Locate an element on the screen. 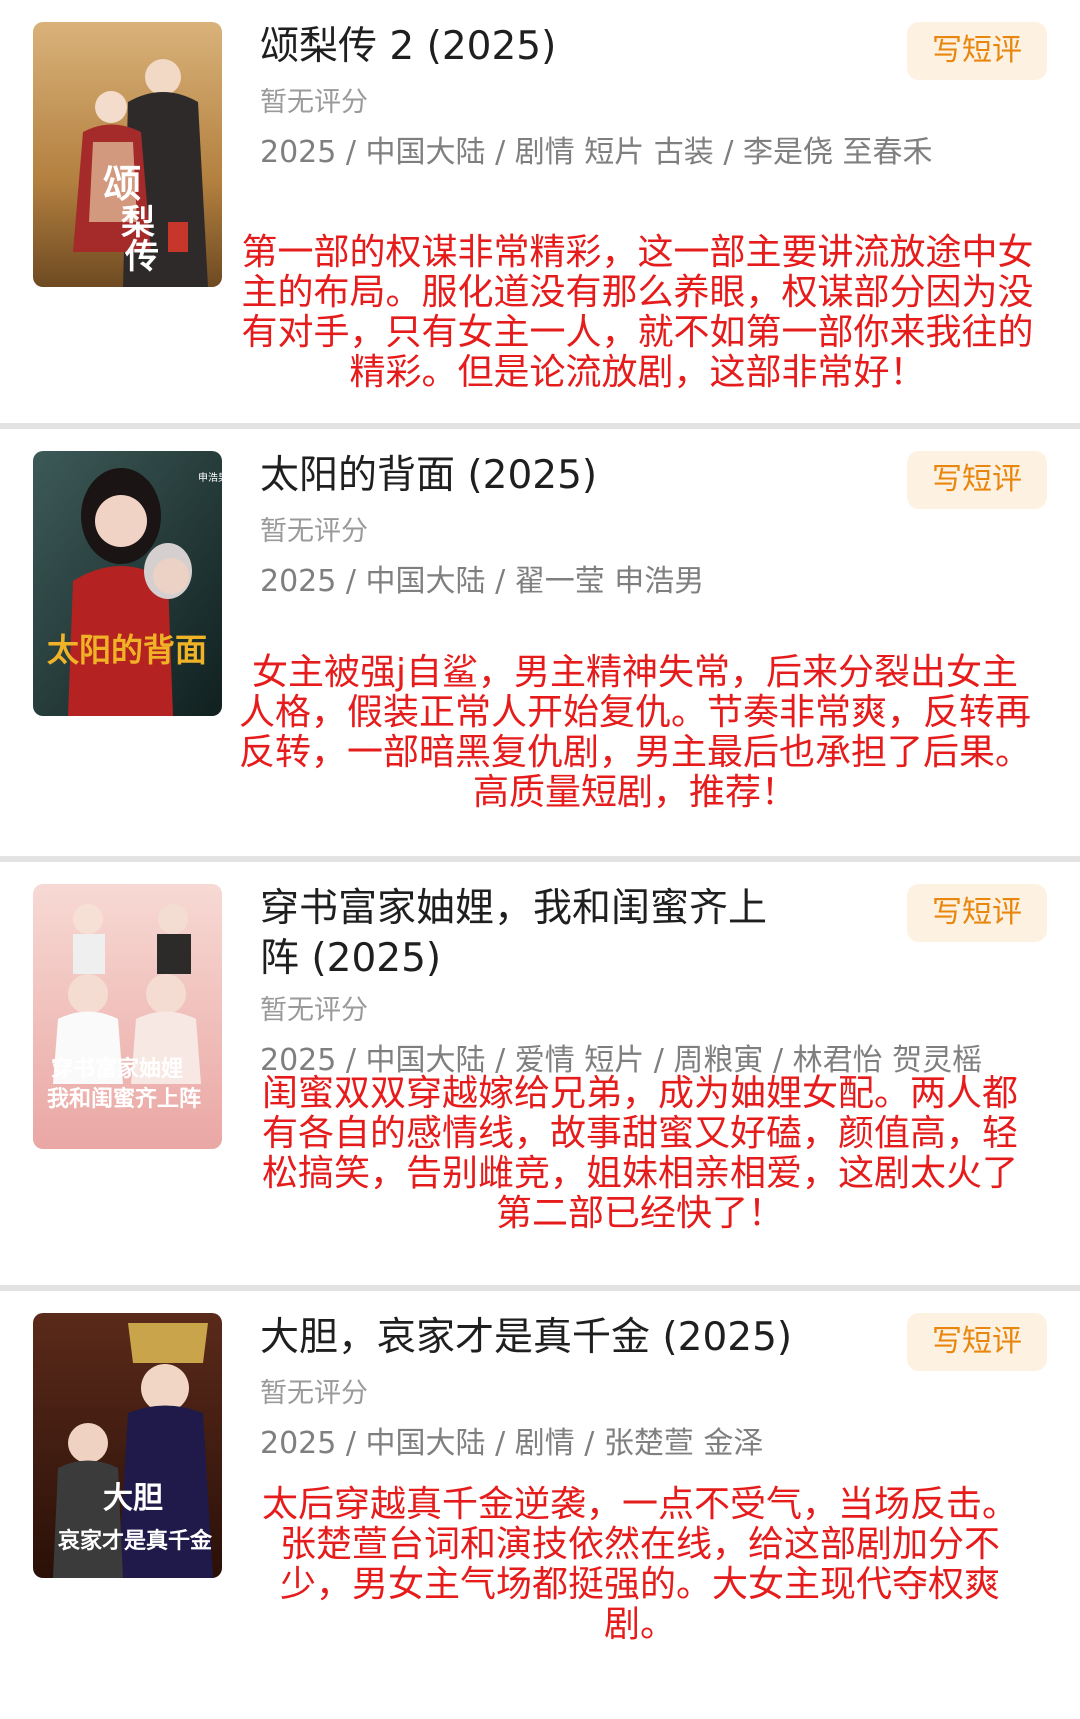 Image resolution: width=1080 pixels, height=1719 pixels. movie-title: 颂梨传 2 (2025) is located at coordinates (540, 47).